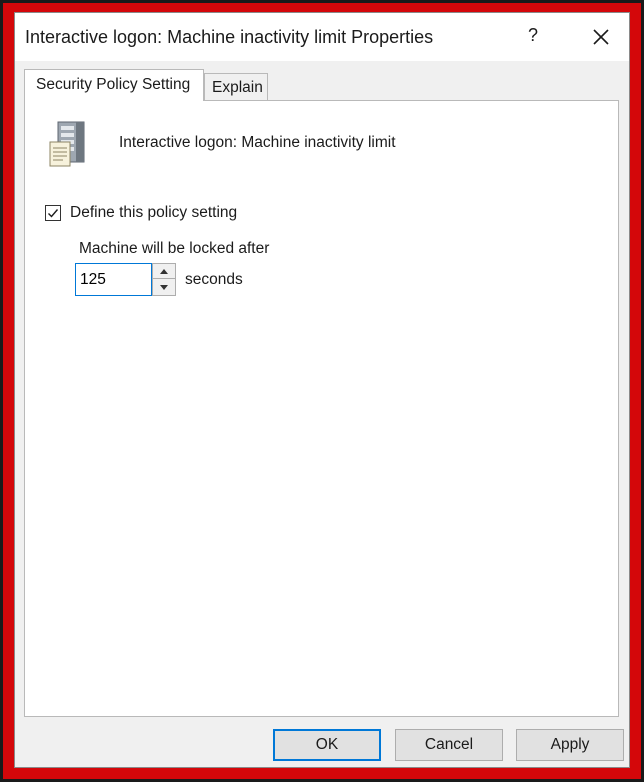  I want to click on close-icon, so click(601, 37).